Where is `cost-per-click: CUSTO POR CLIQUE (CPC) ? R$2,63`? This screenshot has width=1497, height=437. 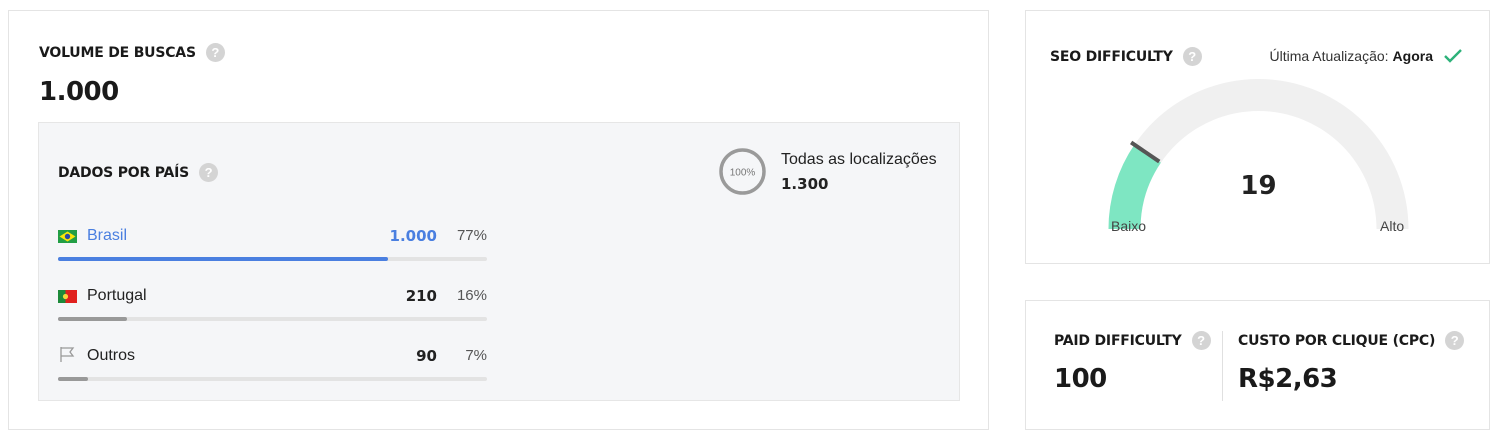 cost-per-click: CUSTO POR CLIQUE (CPC) ? R$2,63 is located at coordinates (1351, 362).